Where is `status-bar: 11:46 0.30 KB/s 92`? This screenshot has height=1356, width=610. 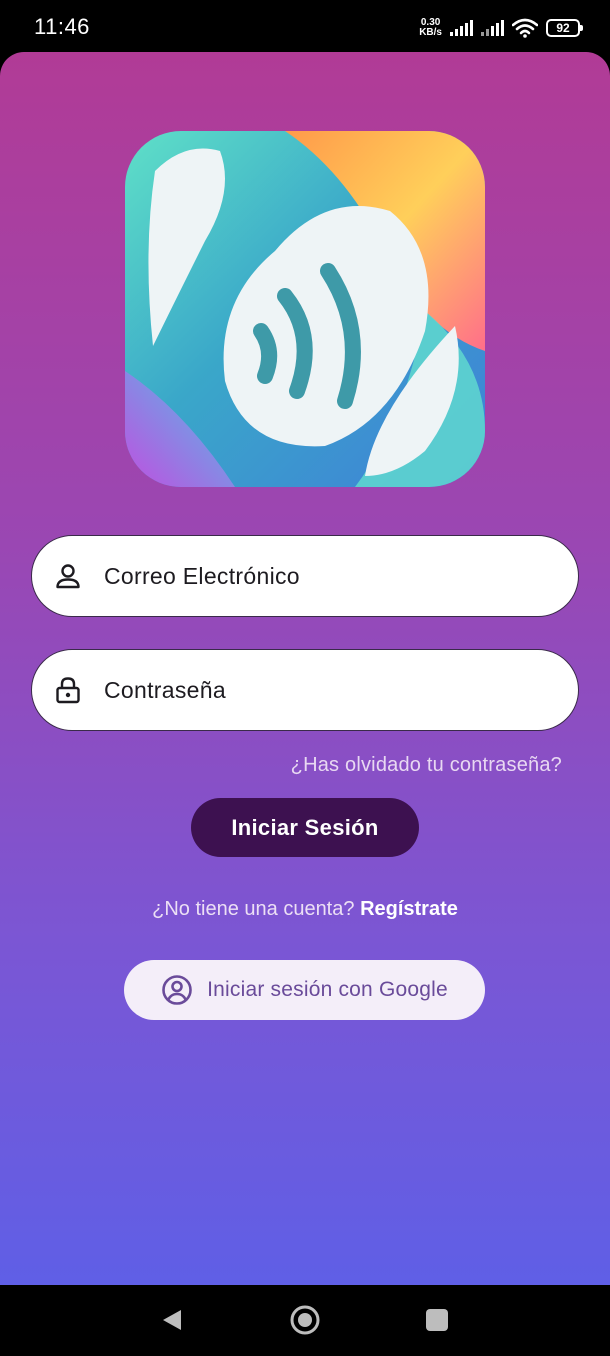
status-bar: 11:46 0.30 KB/s 92 is located at coordinates (305, 26).